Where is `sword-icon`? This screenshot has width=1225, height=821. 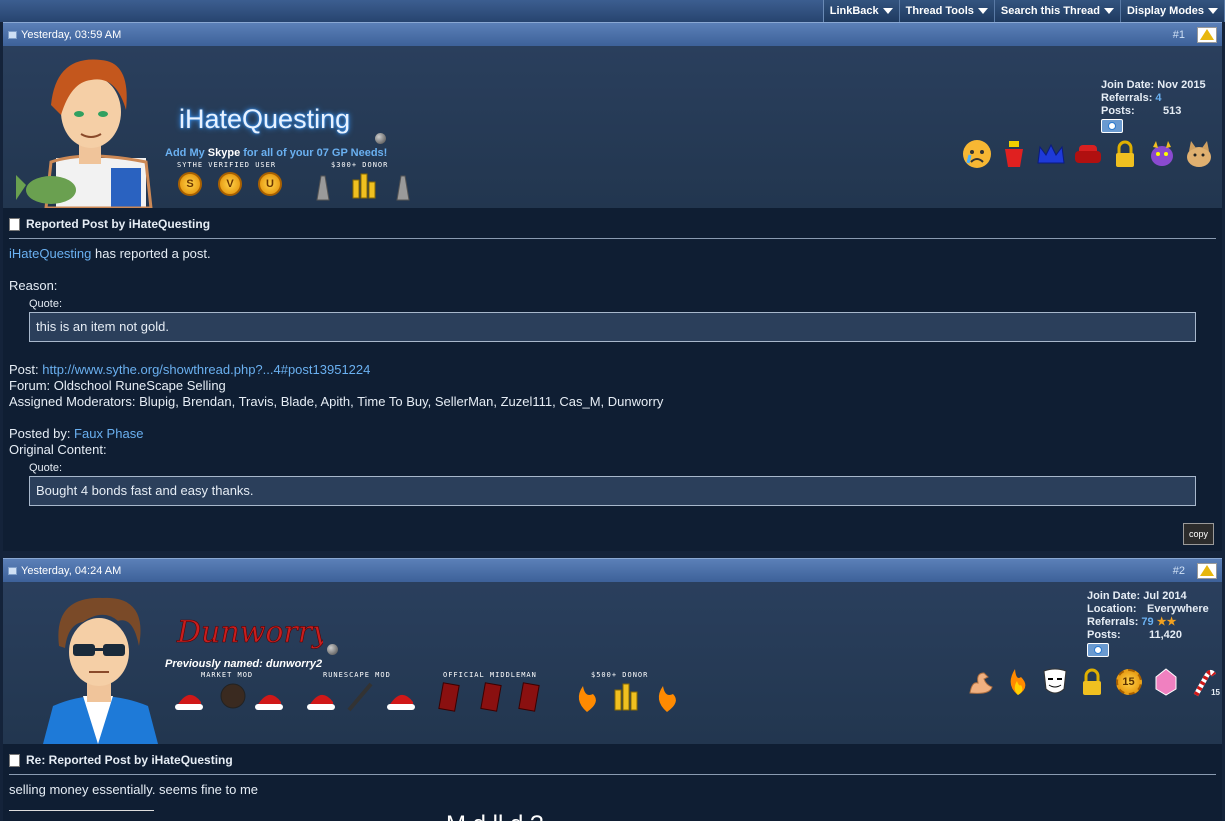 sword-icon is located at coordinates (360, 697).